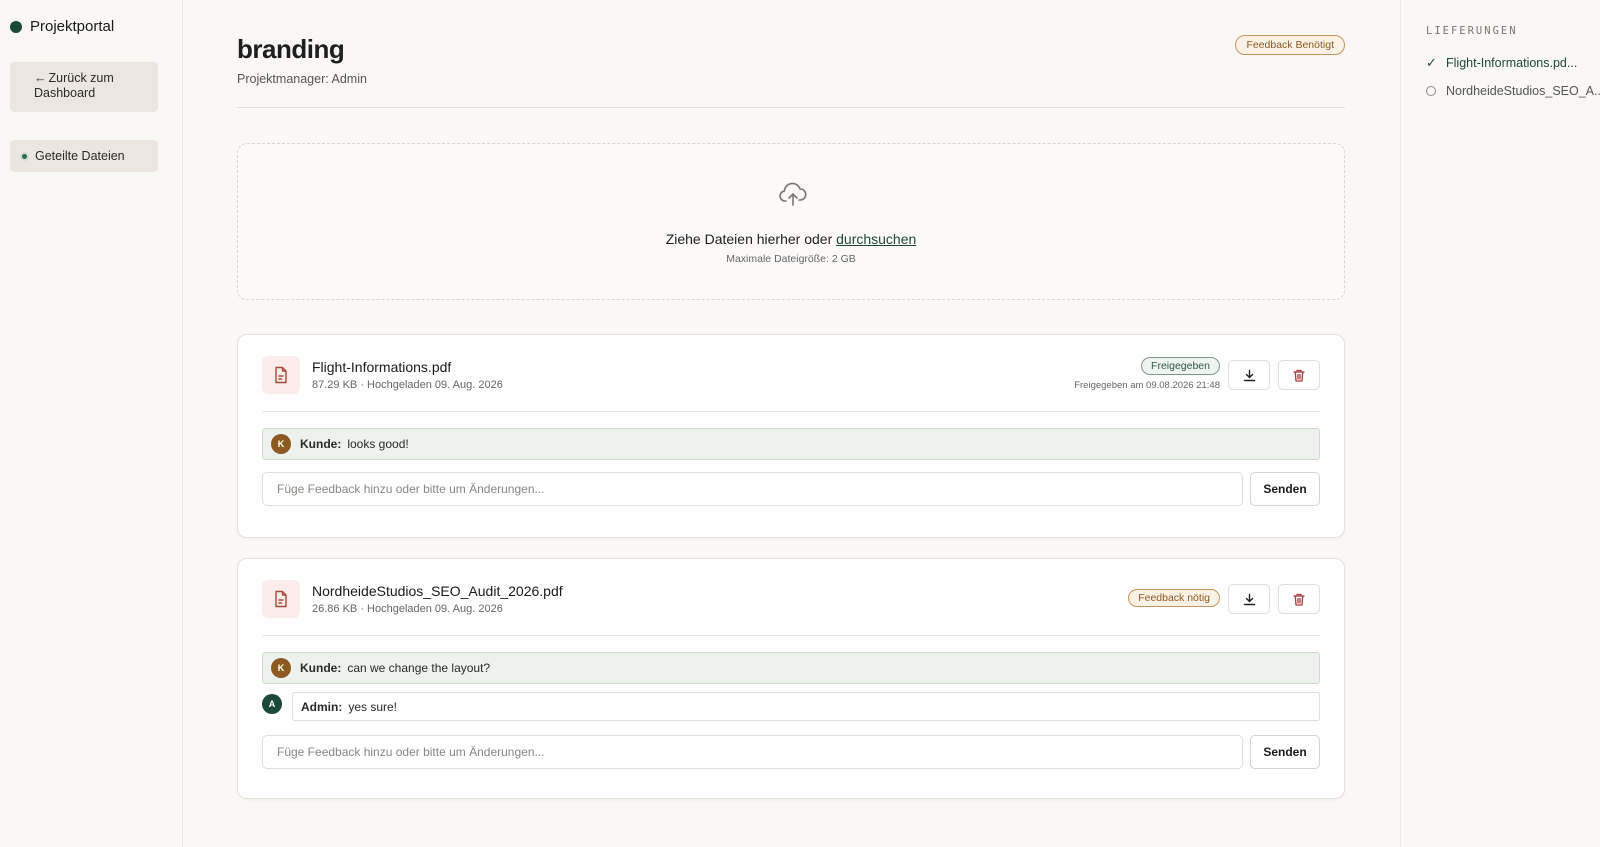 Image resolution: width=1600 pixels, height=847 pixels. What do you see at coordinates (322, 706) in the screenshot?
I see `comment-author: Admin:` at bounding box center [322, 706].